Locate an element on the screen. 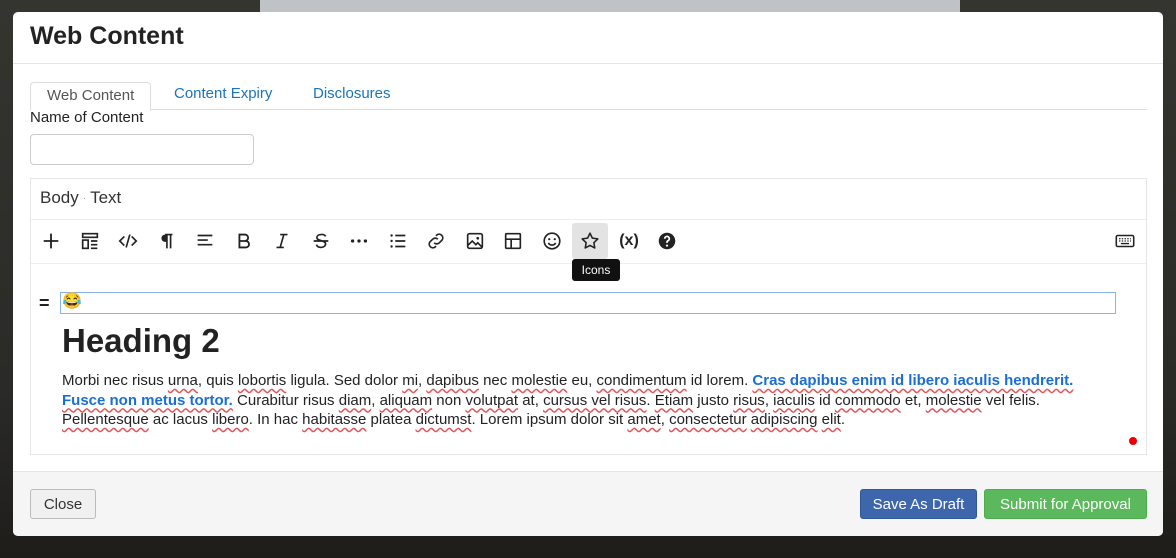  editor-label-text: Text is located at coordinates (106, 197).